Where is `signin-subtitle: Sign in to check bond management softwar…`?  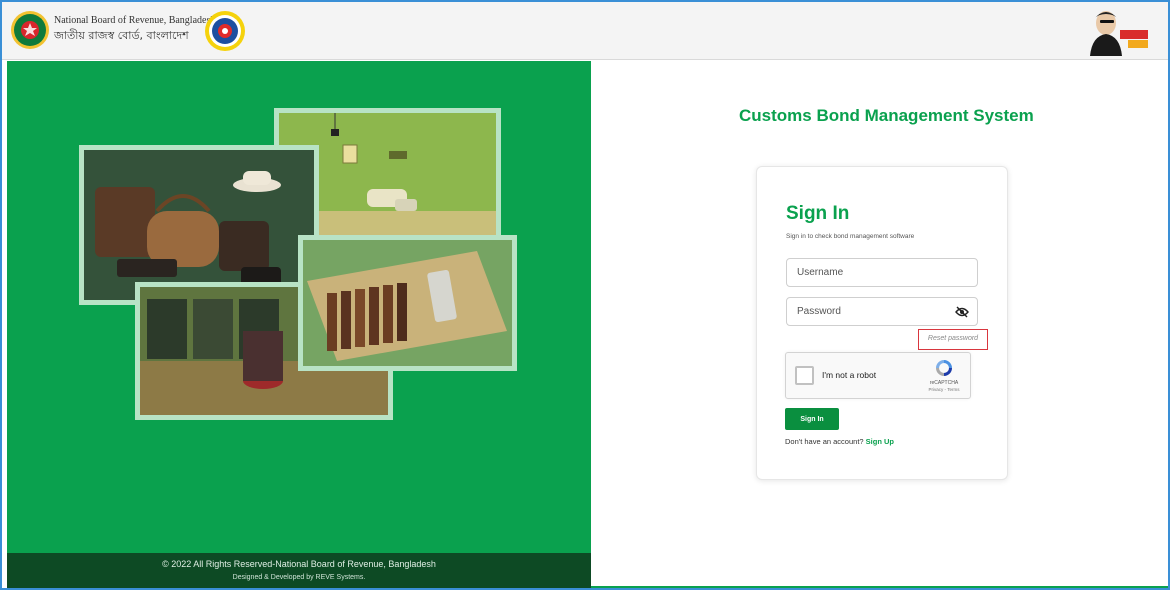 signin-subtitle: Sign in to check bond management softwar… is located at coordinates (850, 236).